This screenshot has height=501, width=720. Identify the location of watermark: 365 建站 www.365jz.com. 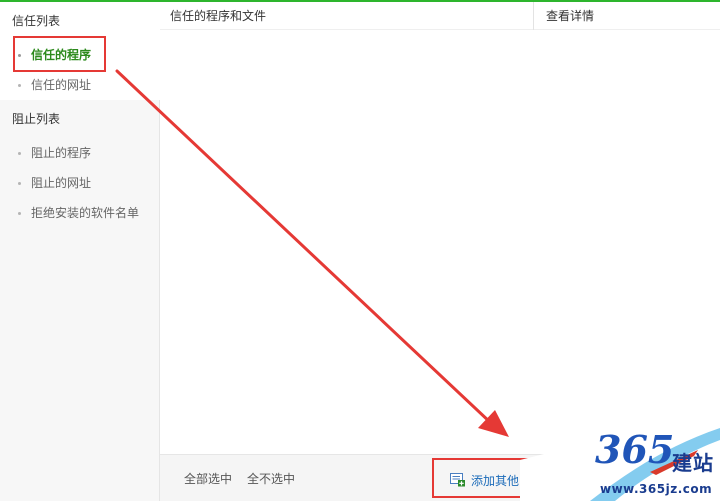
(620, 450).